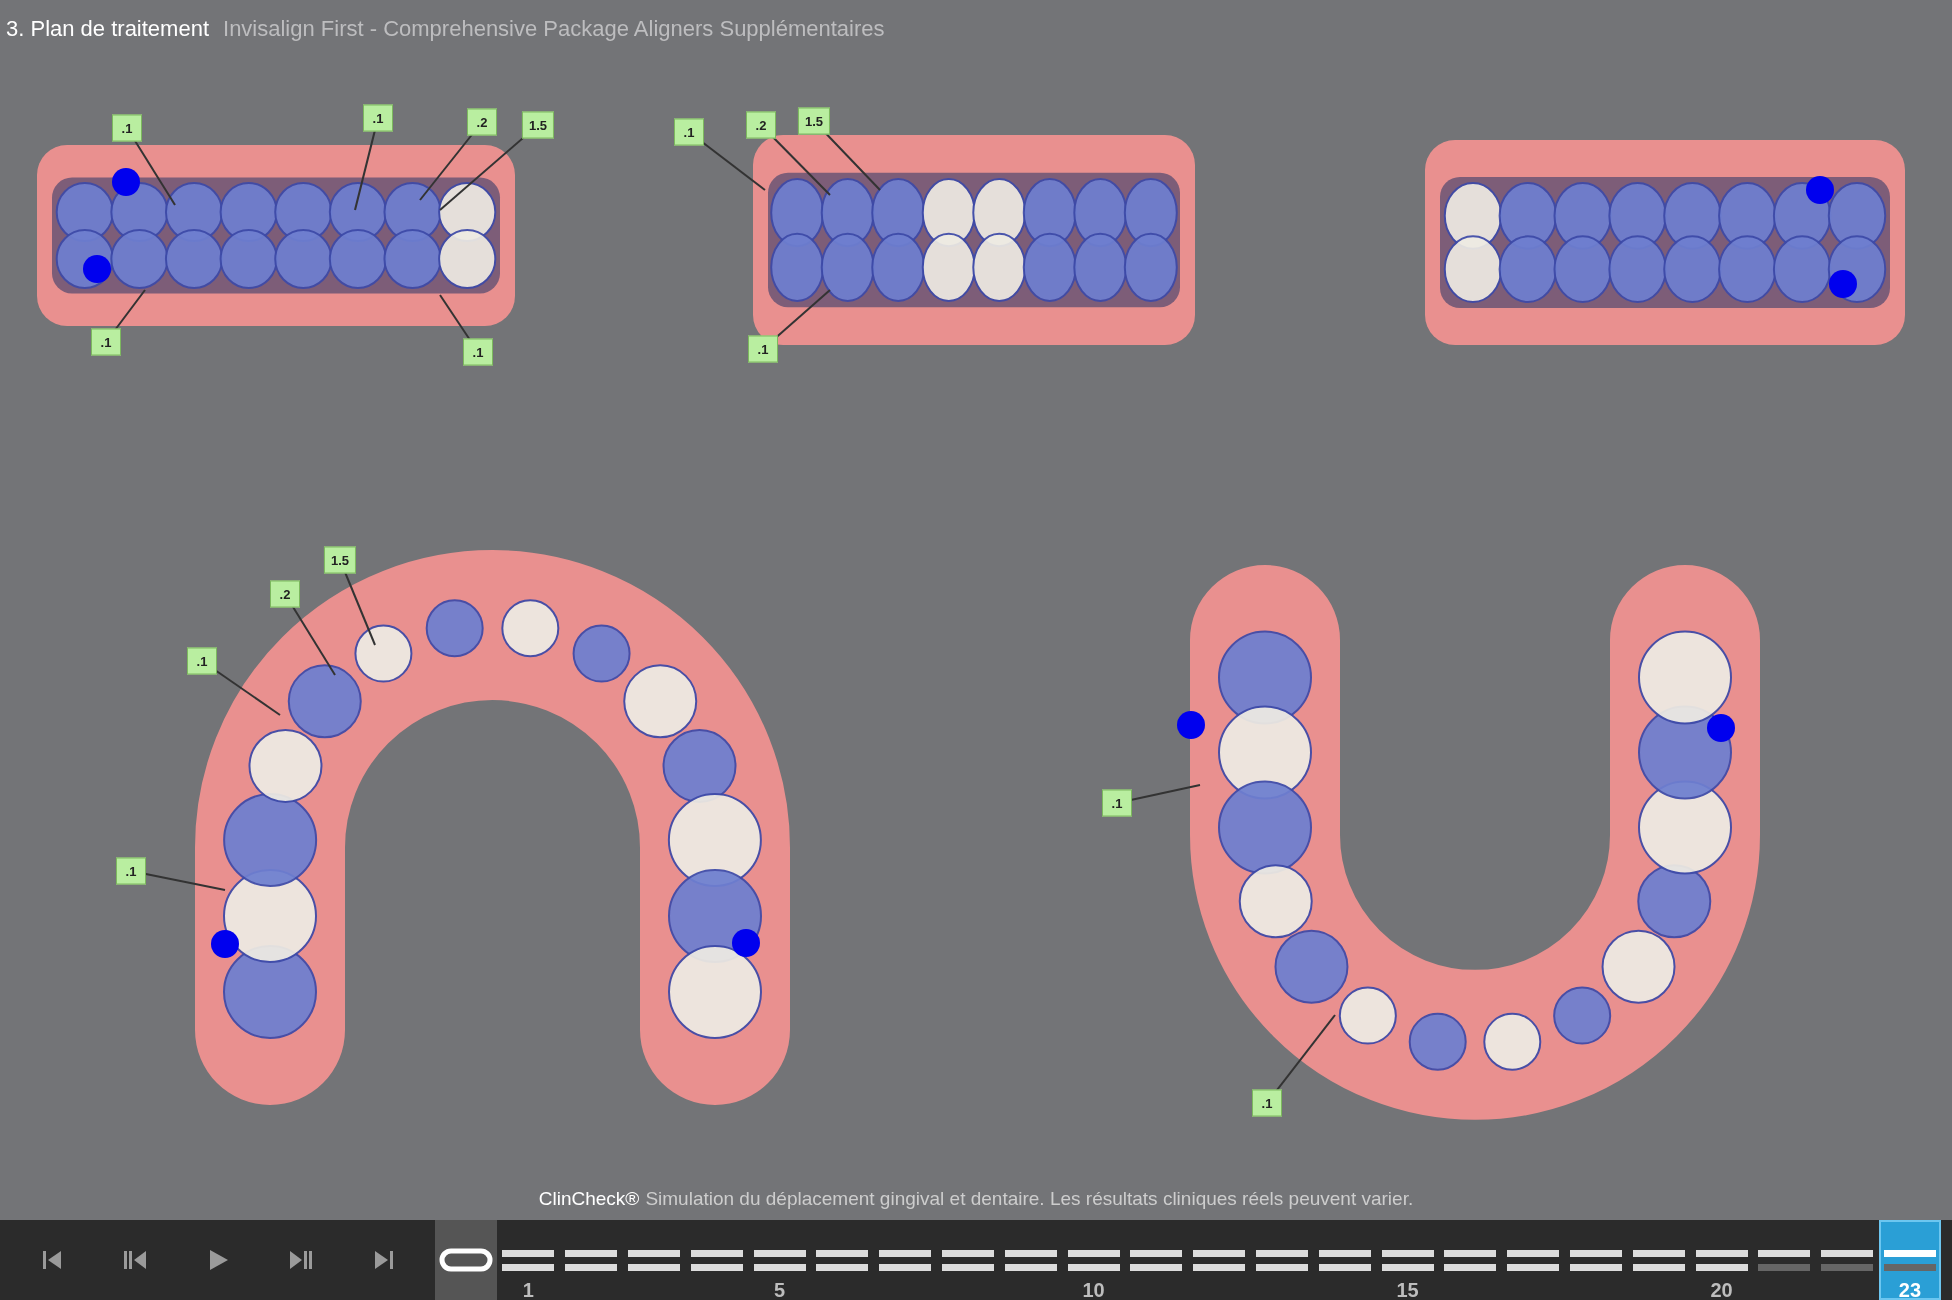 This screenshot has height=1300, width=1952. What do you see at coordinates (1093, 1289) in the screenshot?
I see `stage-number: 10` at bounding box center [1093, 1289].